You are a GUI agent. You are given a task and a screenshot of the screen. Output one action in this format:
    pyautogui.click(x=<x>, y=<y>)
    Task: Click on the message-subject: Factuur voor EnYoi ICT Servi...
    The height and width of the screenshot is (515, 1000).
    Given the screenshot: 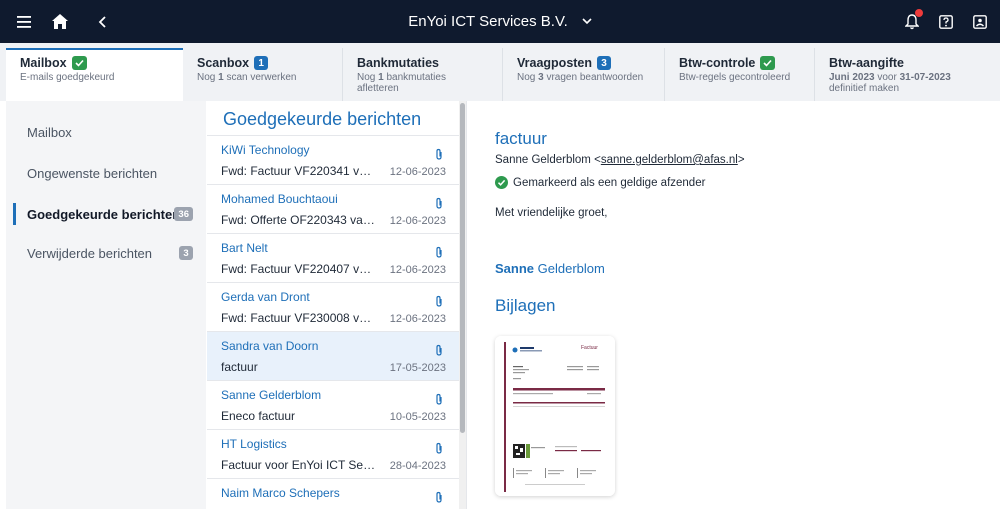 What is the action you would take?
    pyautogui.click(x=298, y=465)
    